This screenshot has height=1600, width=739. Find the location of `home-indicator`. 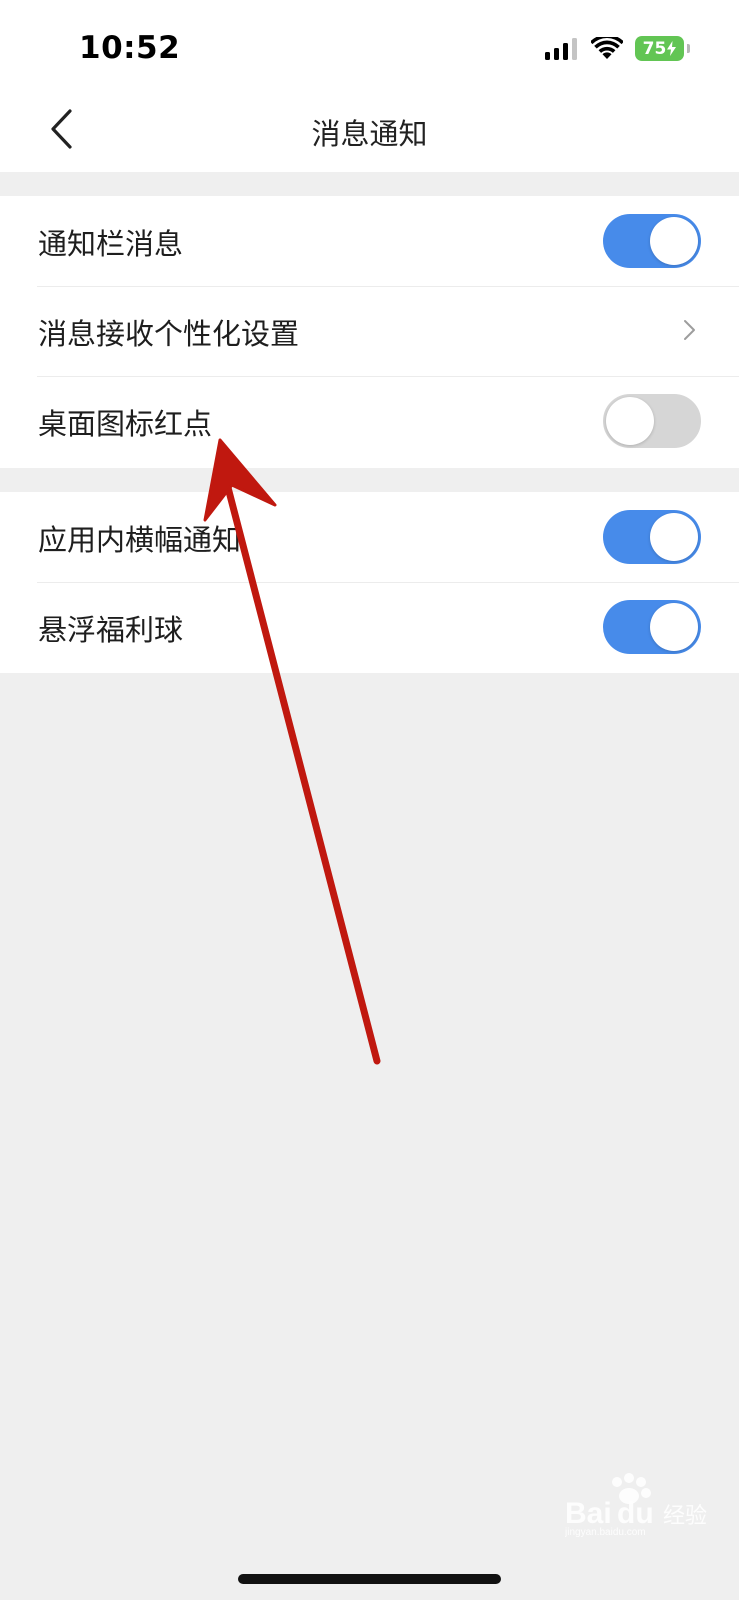

home-indicator is located at coordinates (369, 1579).